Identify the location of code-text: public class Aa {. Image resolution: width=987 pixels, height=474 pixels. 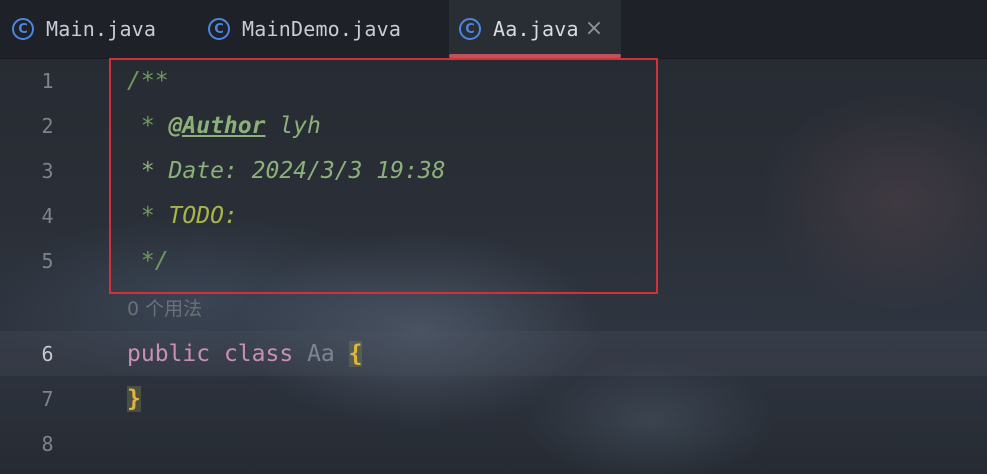
(245, 353).